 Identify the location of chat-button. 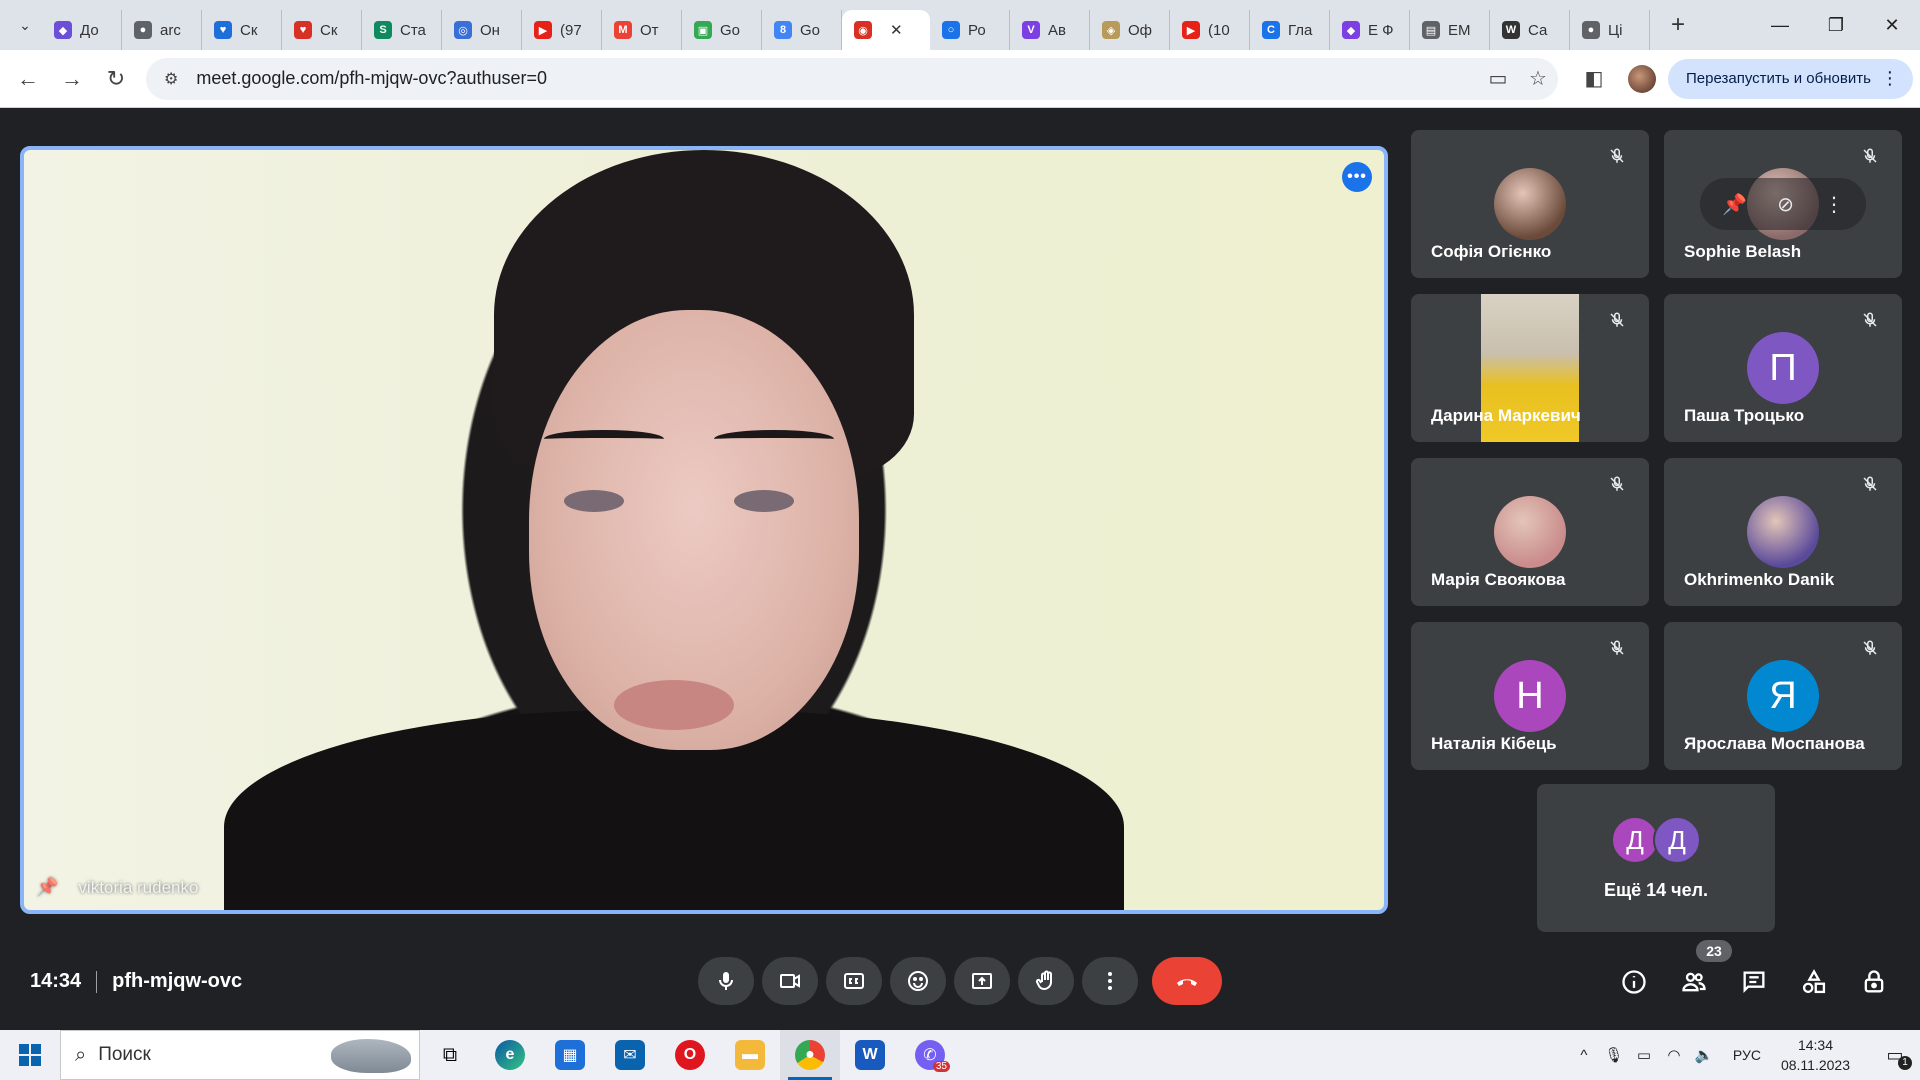
(1754, 982).